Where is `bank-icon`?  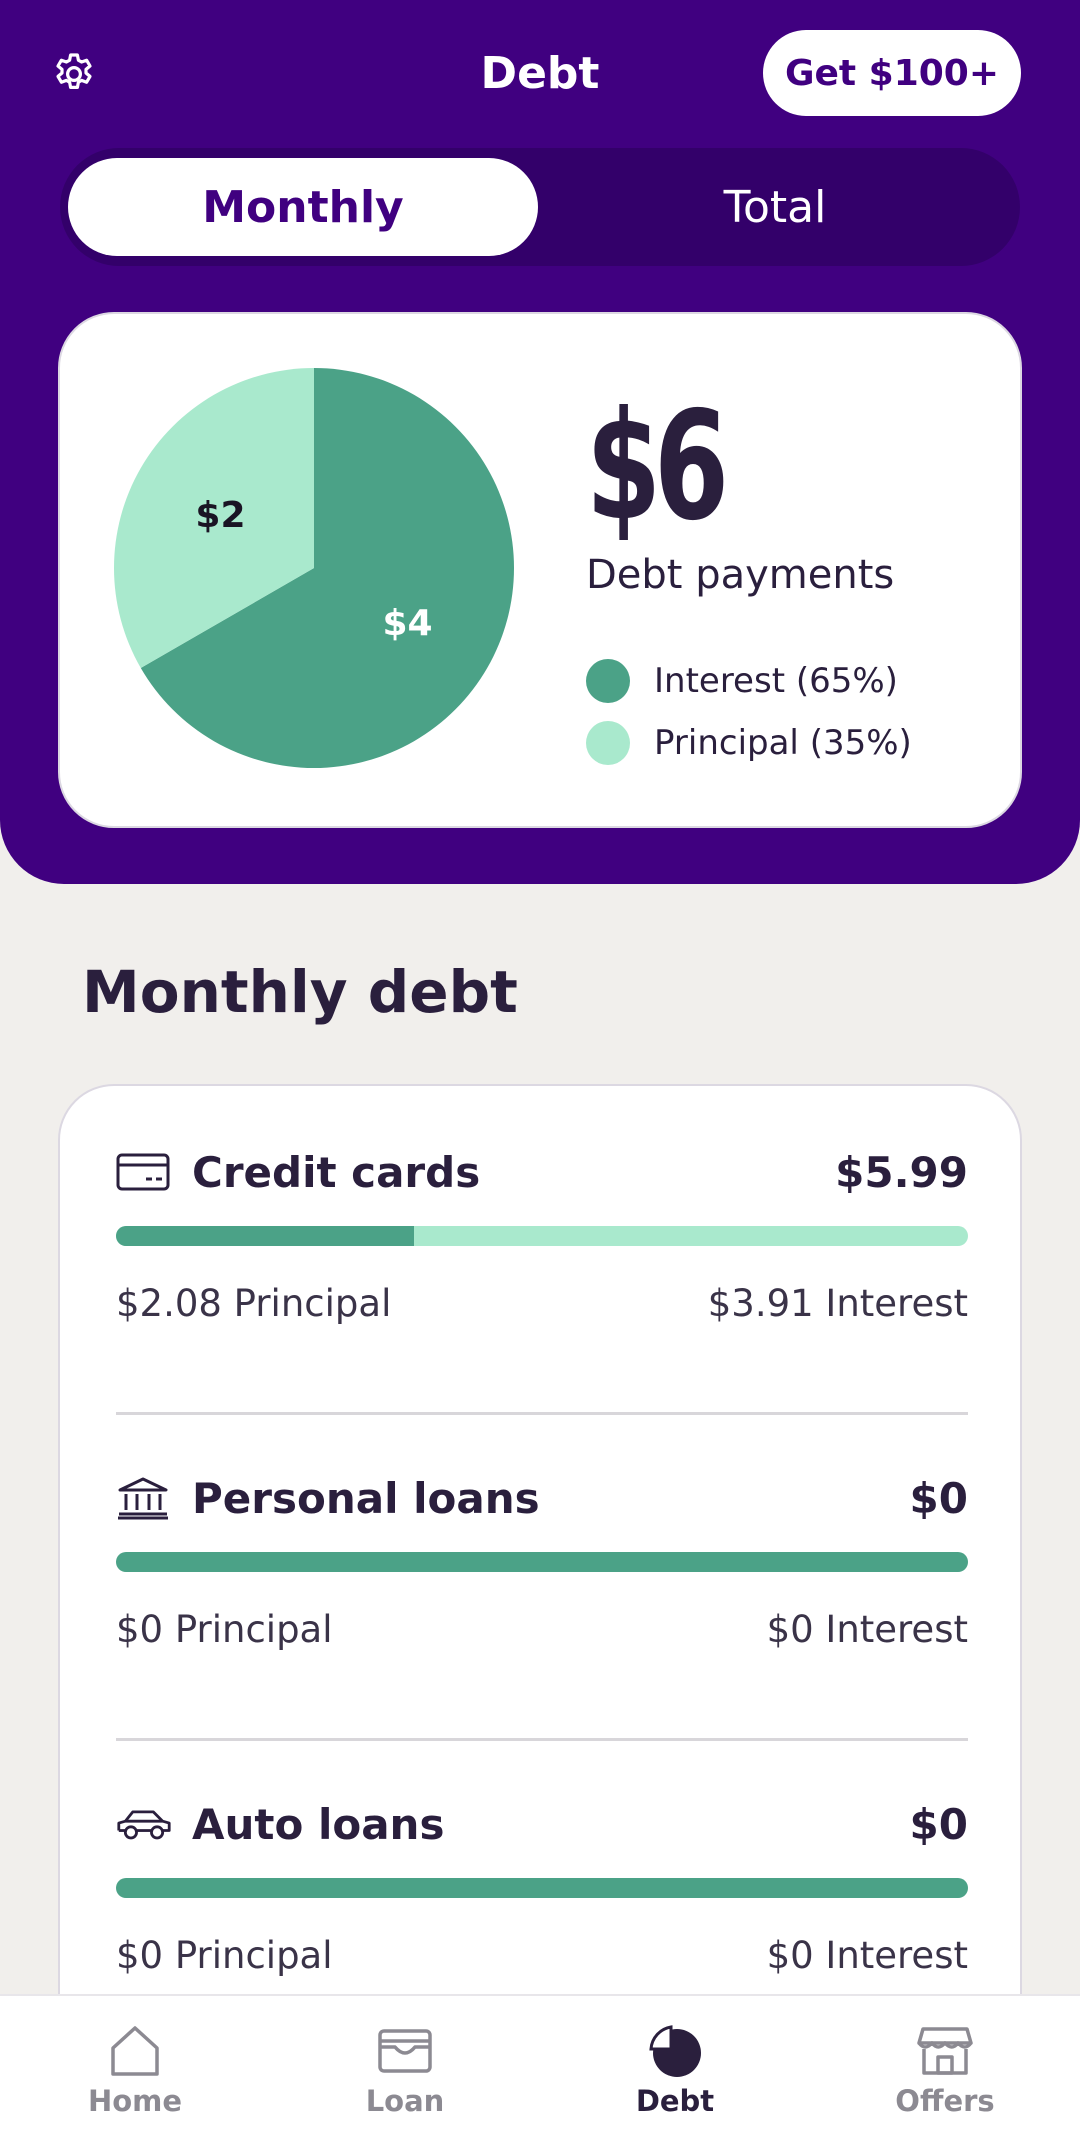
bank-icon is located at coordinates (144, 1498).